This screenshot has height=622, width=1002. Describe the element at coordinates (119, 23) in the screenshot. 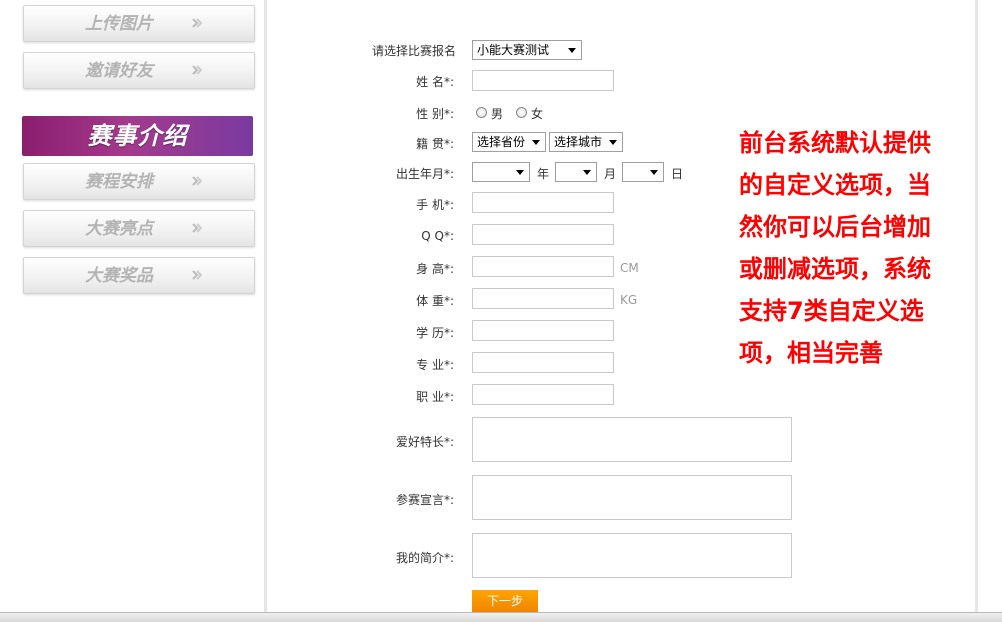

I see `upload-photo-label: 上传图片` at that location.